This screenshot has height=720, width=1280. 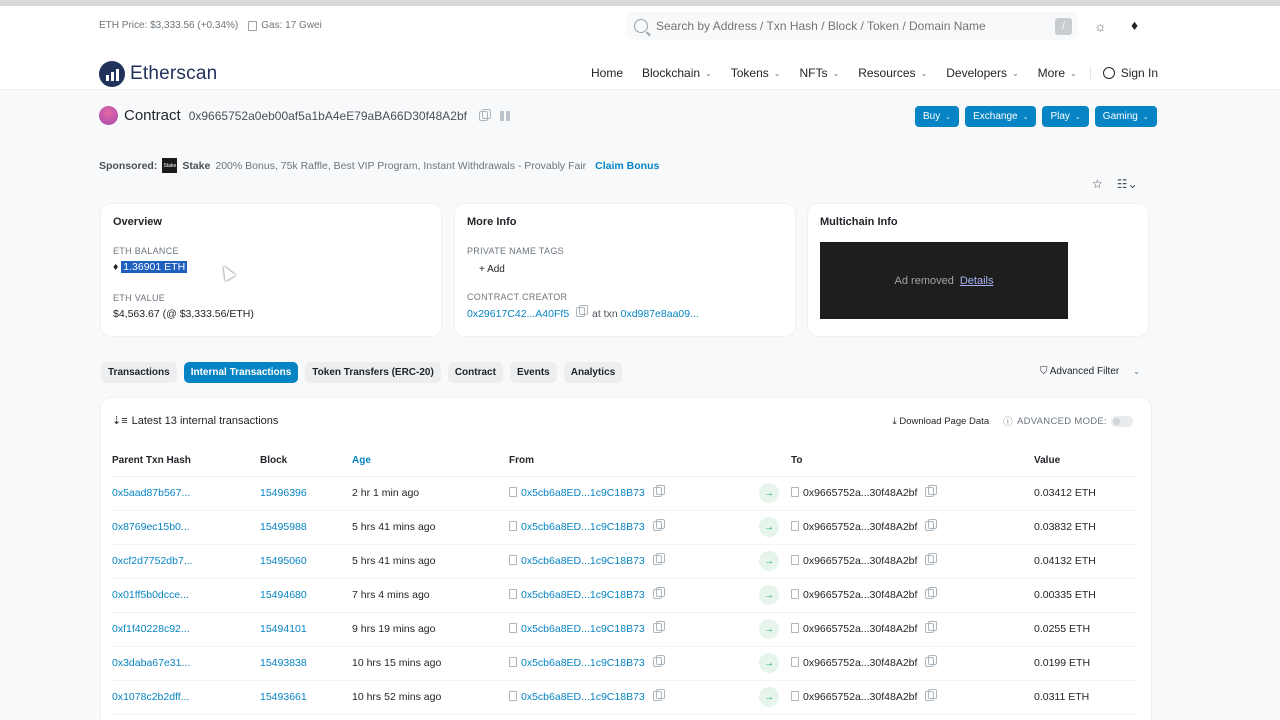 What do you see at coordinates (892, 73) in the screenshot?
I see `nav-resources: Resources ⌄` at bounding box center [892, 73].